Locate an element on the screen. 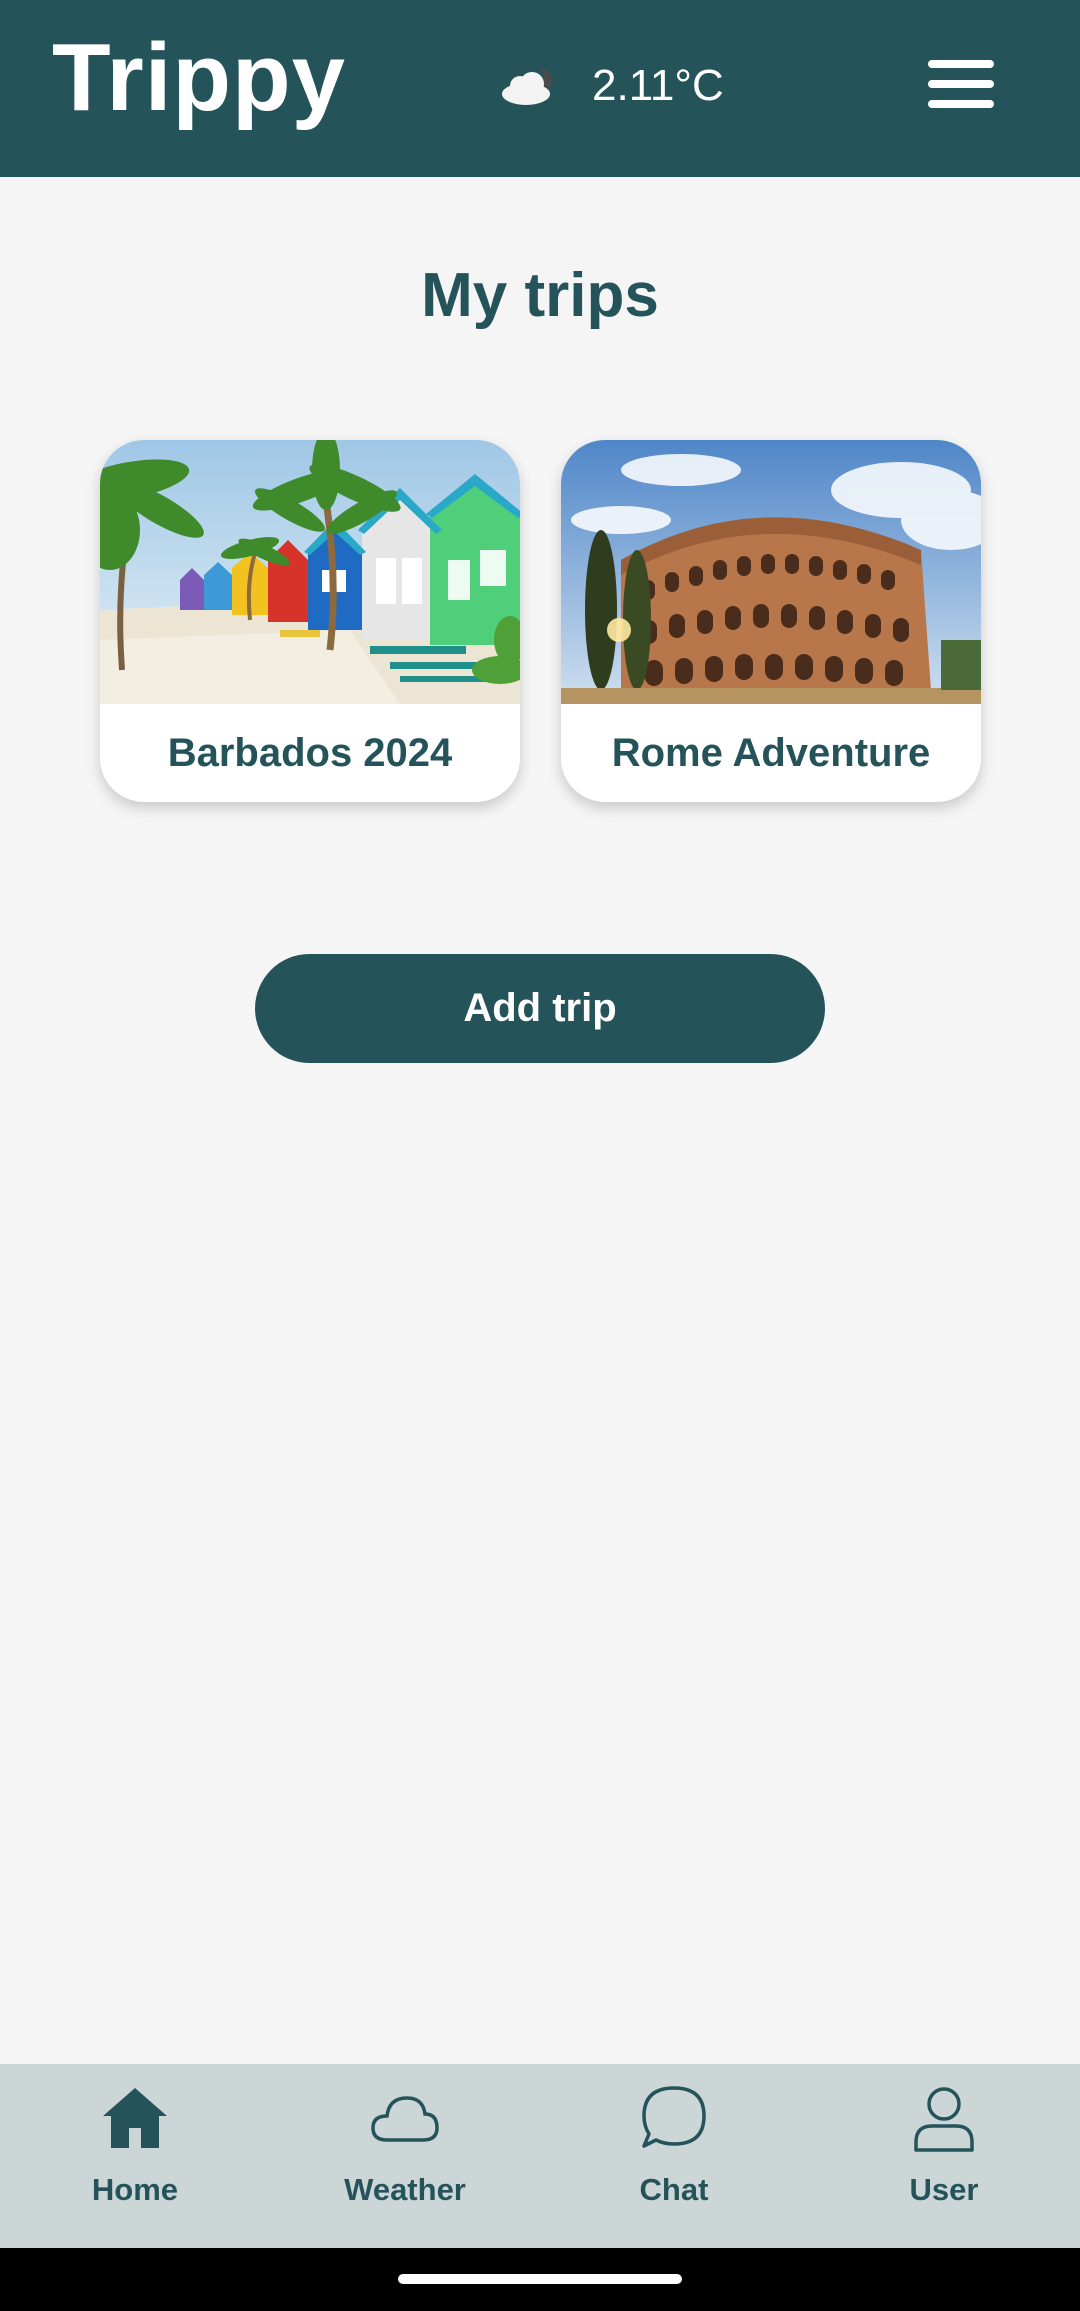  home-indicator is located at coordinates (540, 2279).